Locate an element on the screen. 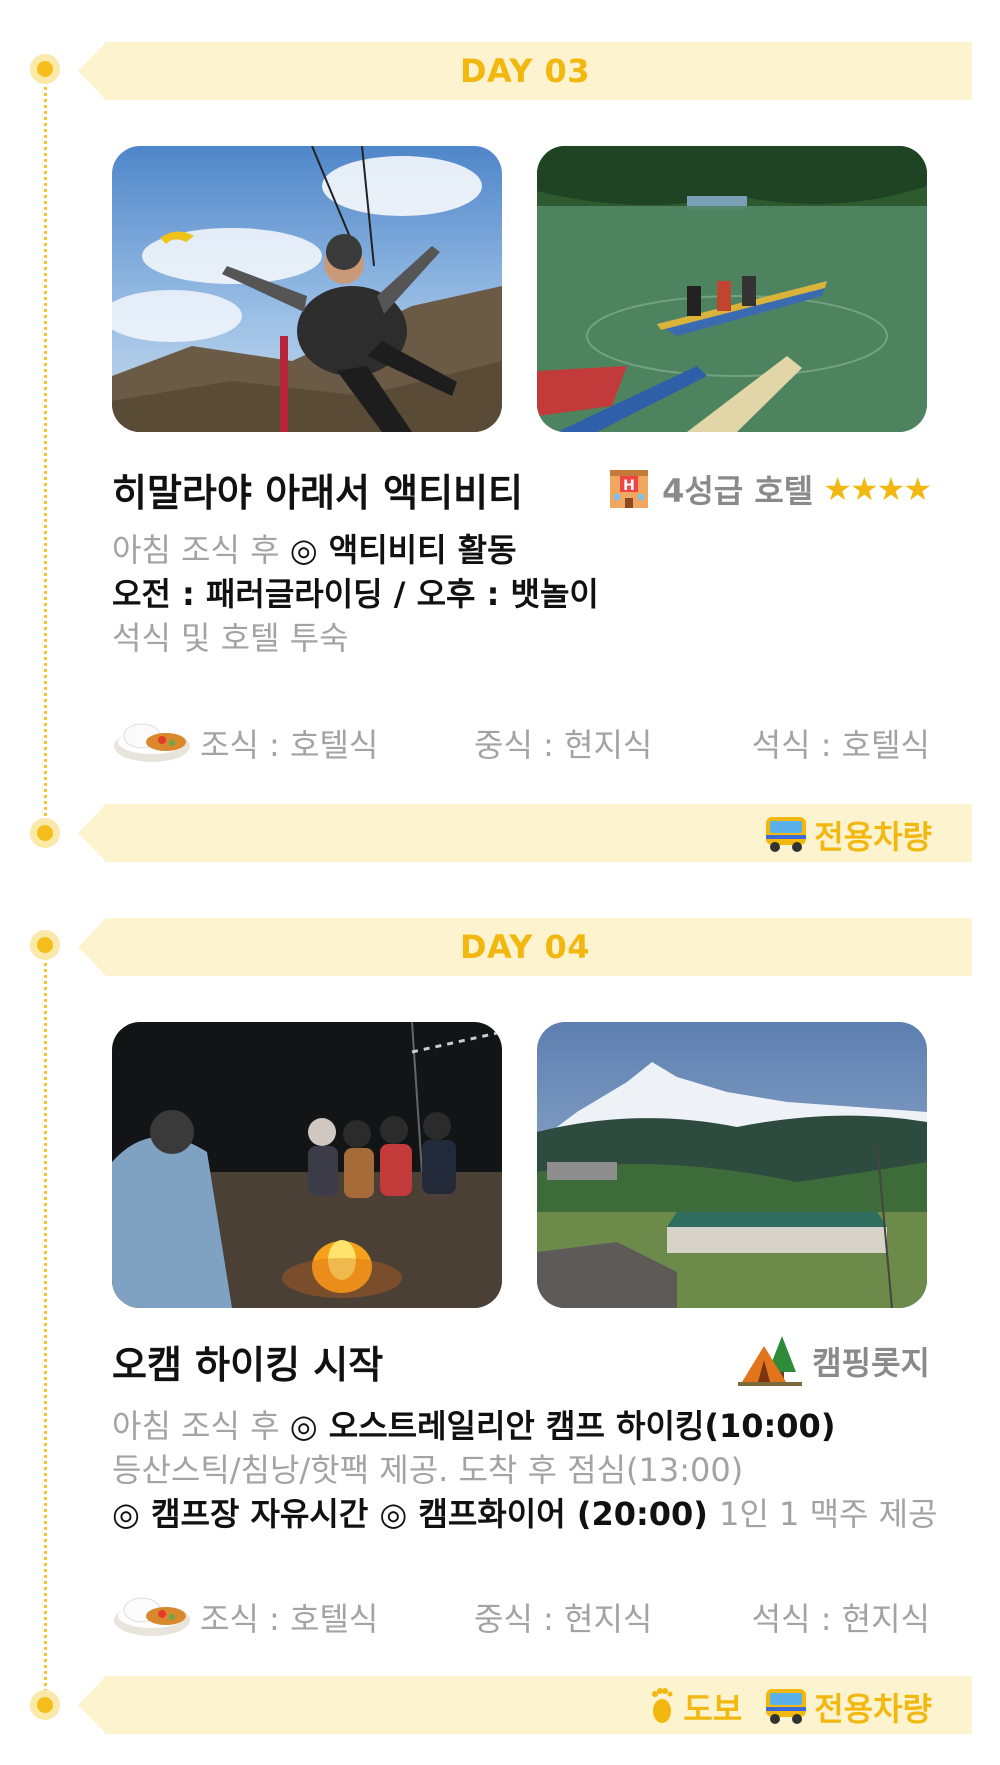  stay-info: 캠핑롯지 is located at coordinates (834, 1361).